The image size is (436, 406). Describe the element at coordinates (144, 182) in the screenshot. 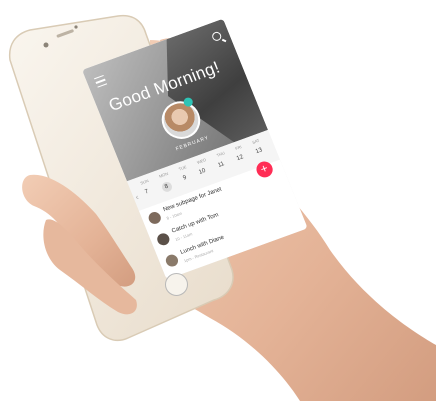

I see `weekday: SUN` at that location.